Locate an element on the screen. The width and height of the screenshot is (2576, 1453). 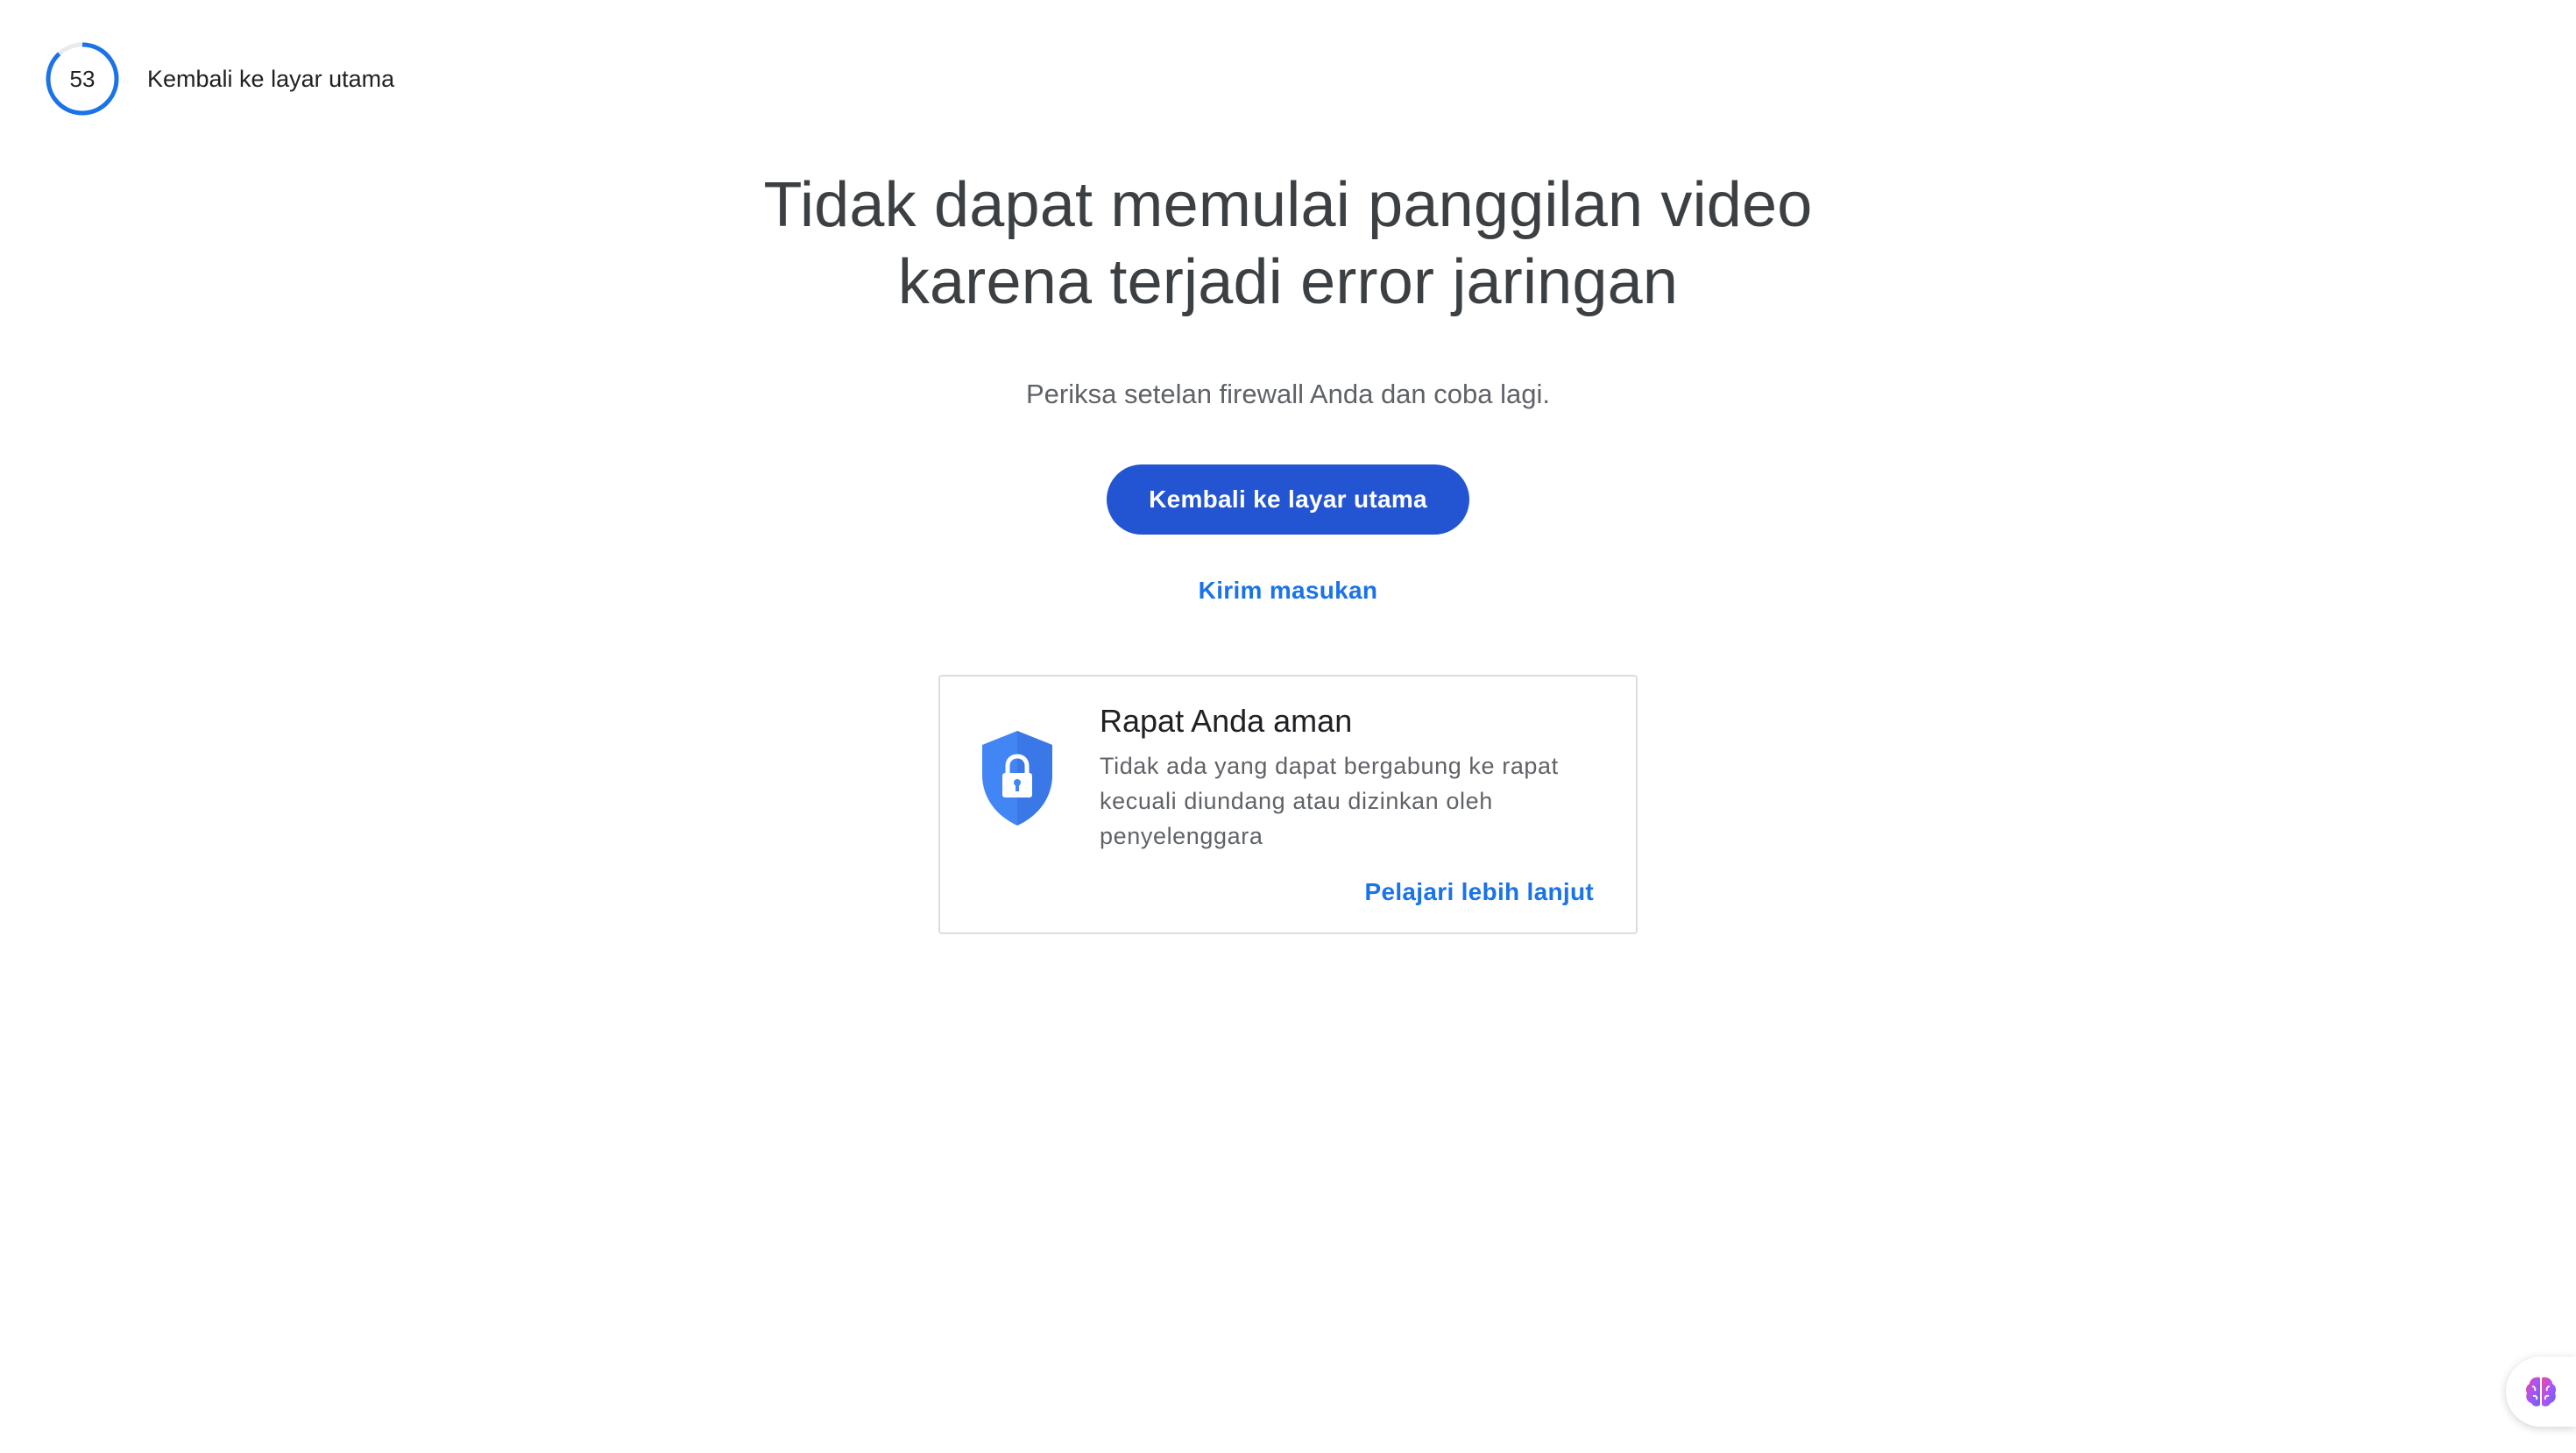
brain-icon is located at coordinates (2541, 1392).